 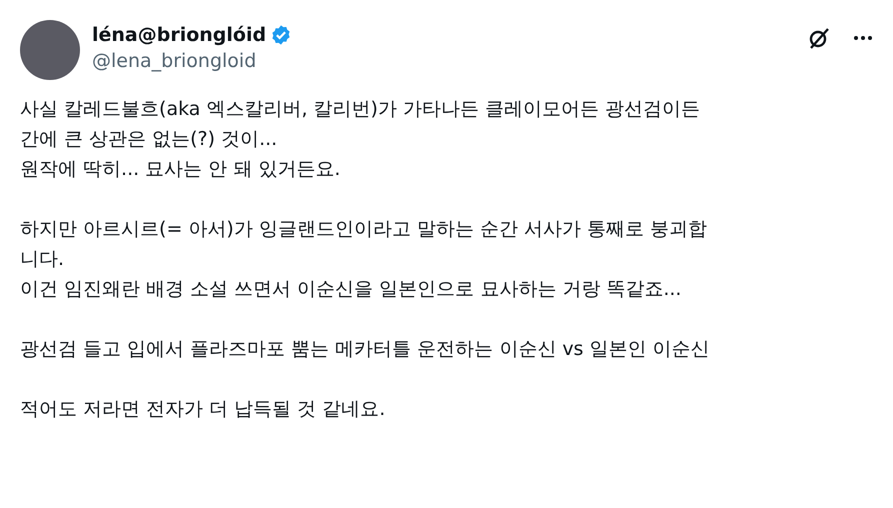 I want to click on username: @lena_briongloid, so click(x=443, y=61).